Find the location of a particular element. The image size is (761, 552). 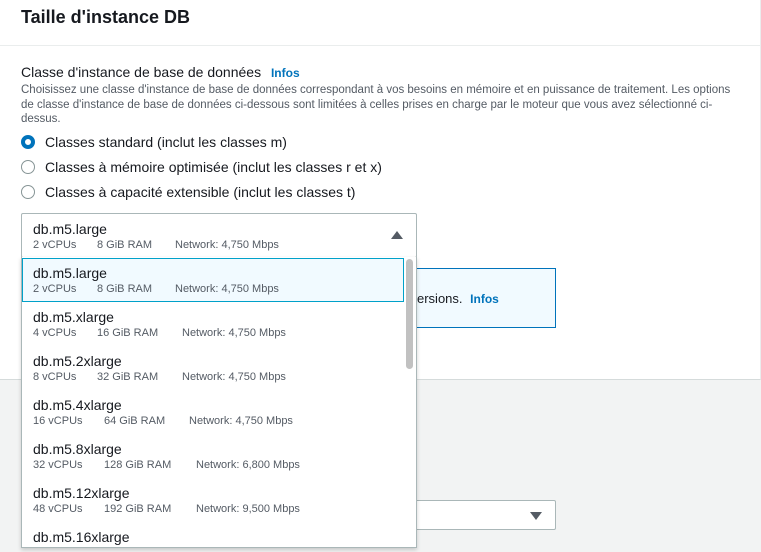

option-meta: 4 vCPUs 16 GiB RAM Network: 4,750 Mbps is located at coordinates (218, 333).